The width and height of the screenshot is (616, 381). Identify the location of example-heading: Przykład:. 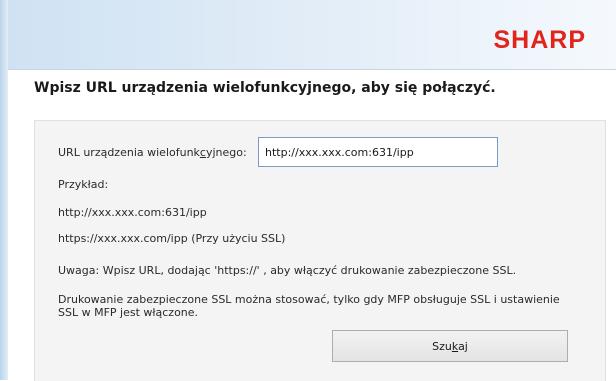
(83, 184).